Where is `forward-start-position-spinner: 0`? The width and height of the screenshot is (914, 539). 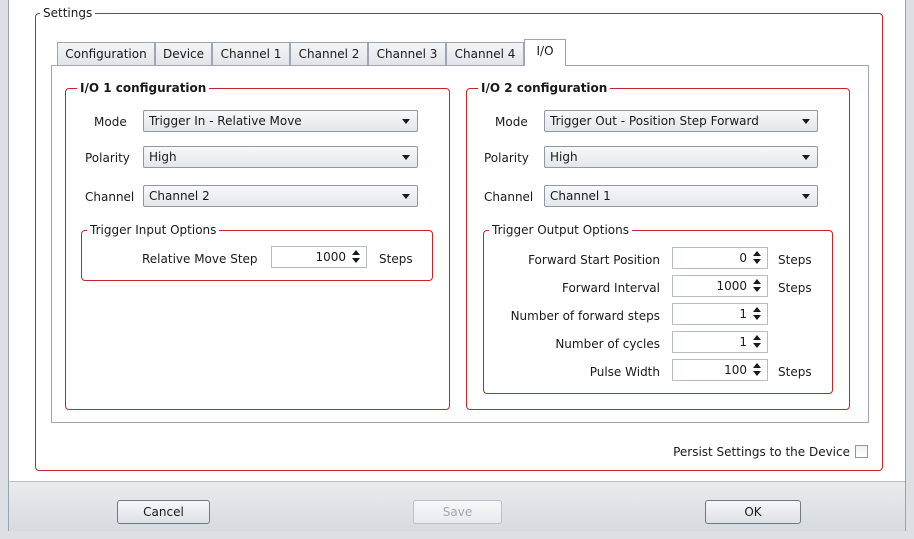
forward-start-position-spinner: 0 is located at coordinates (720, 258).